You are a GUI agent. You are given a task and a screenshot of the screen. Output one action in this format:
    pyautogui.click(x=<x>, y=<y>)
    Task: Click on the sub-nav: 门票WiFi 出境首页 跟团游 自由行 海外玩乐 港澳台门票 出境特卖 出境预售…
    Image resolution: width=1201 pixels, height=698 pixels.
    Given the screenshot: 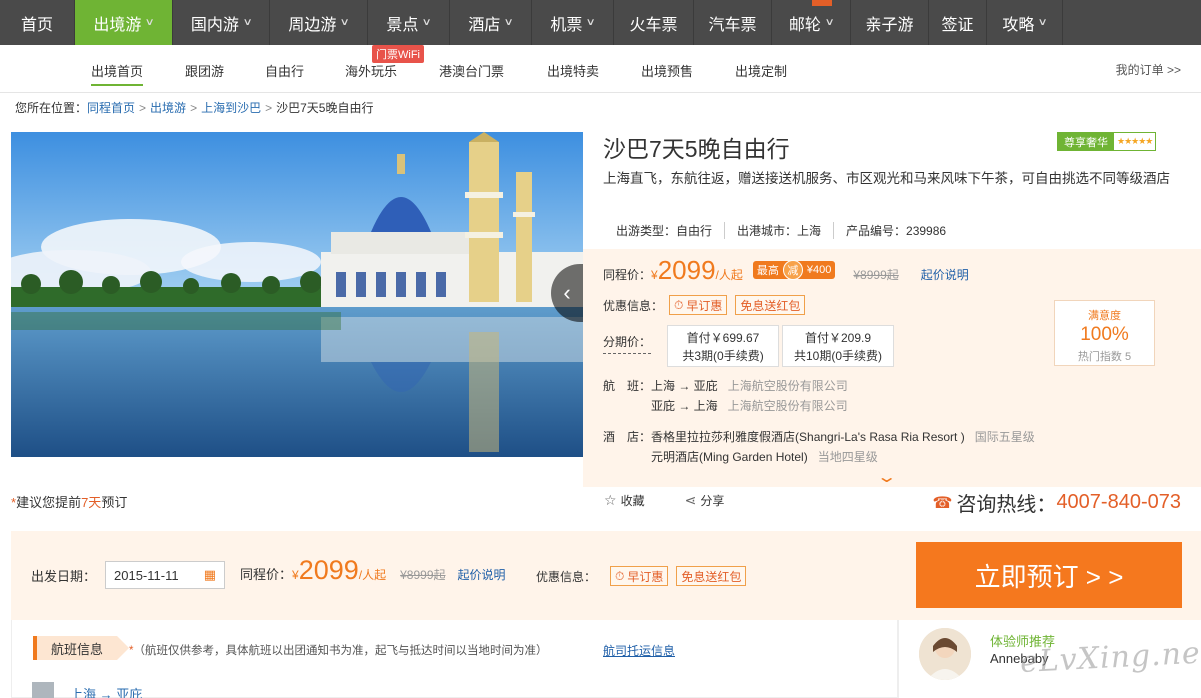 What is the action you would take?
    pyautogui.click(x=600, y=69)
    